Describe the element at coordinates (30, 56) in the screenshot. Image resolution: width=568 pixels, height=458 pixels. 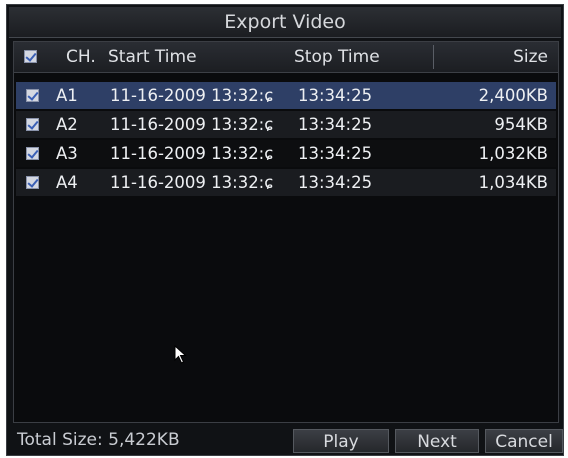
I see `select-all-checkbox` at that location.